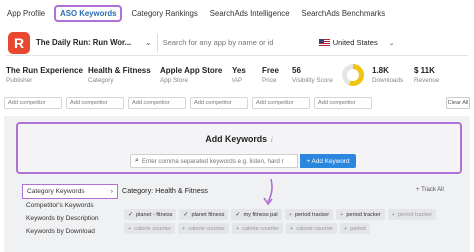  I want to click on publisher-value: The Run Experience, so click(47, 70).